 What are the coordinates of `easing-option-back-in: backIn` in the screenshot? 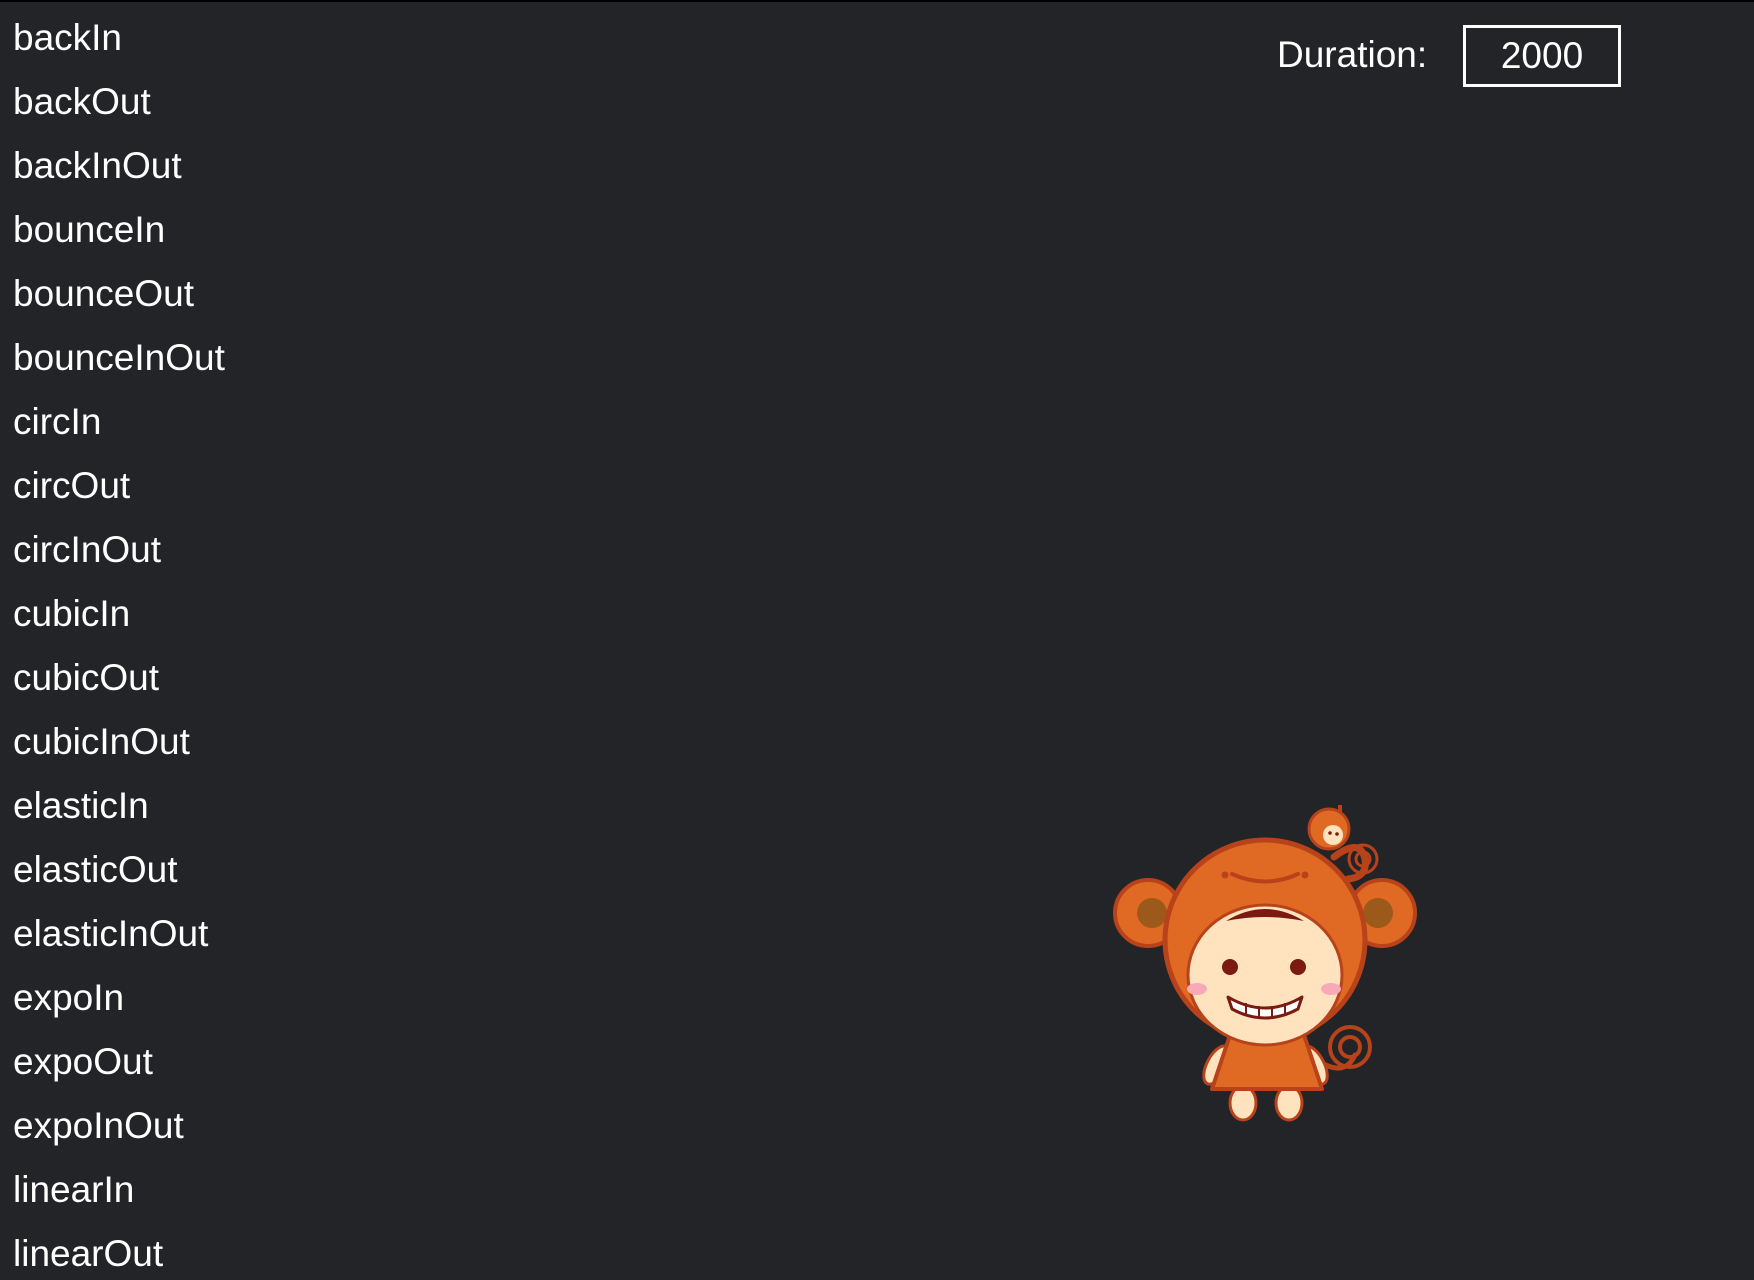 It's located at (119, 44).